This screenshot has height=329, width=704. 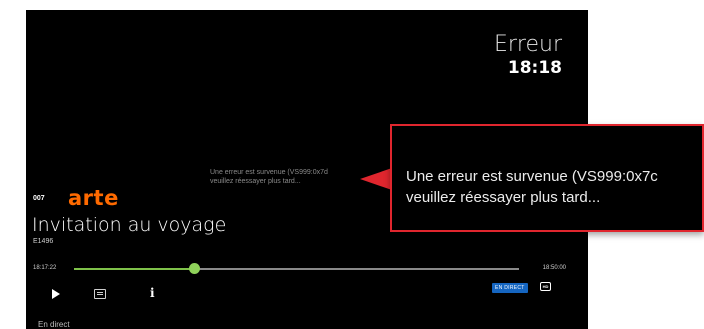 What do you see at coordinates (510, 288) in the screenshot?
I see `live-badge: EN DIRECT` at bounding box center [510, 288].